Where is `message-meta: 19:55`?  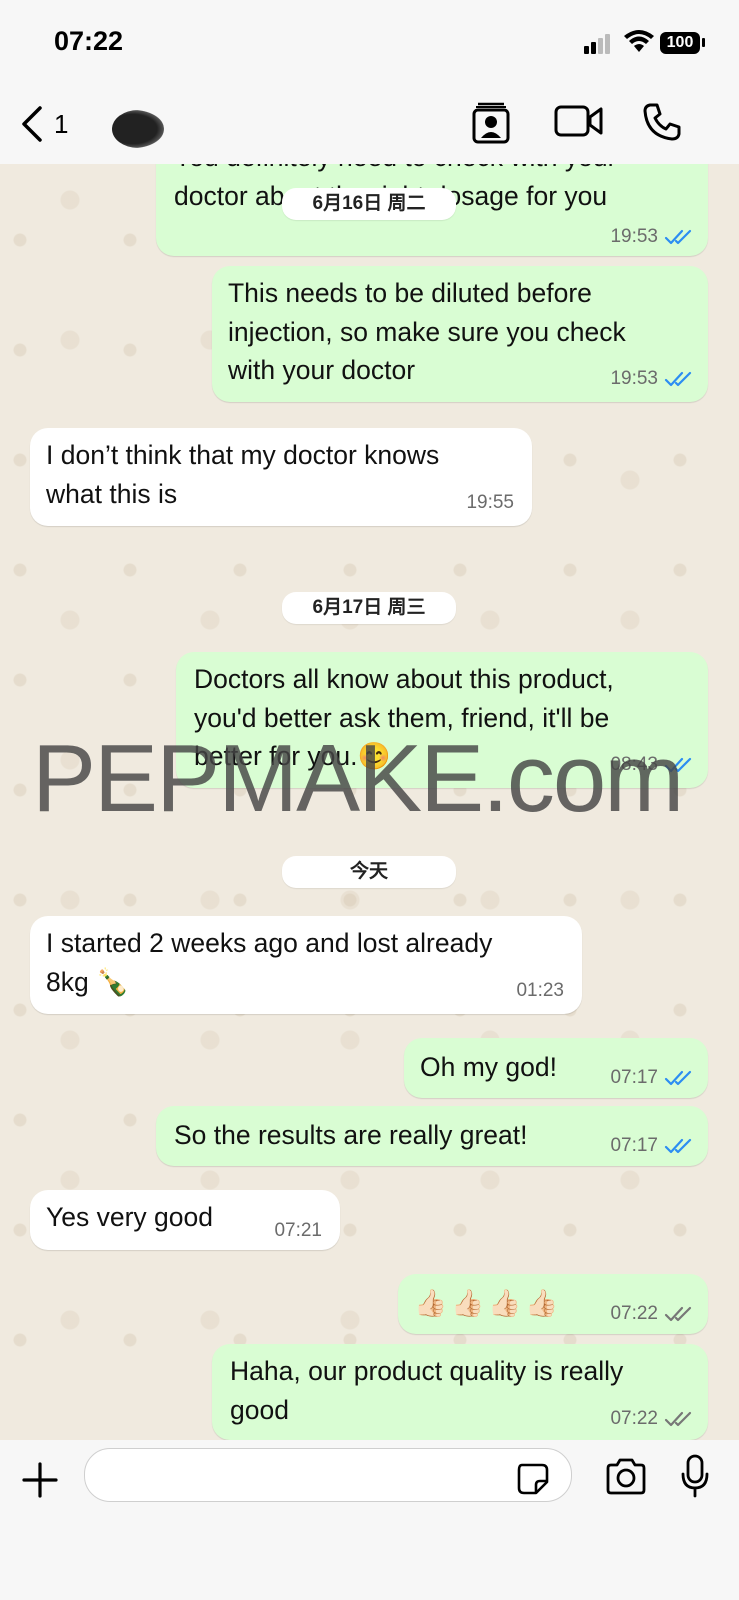 message-meta: 19:55 is located at coordinates (490, 503).